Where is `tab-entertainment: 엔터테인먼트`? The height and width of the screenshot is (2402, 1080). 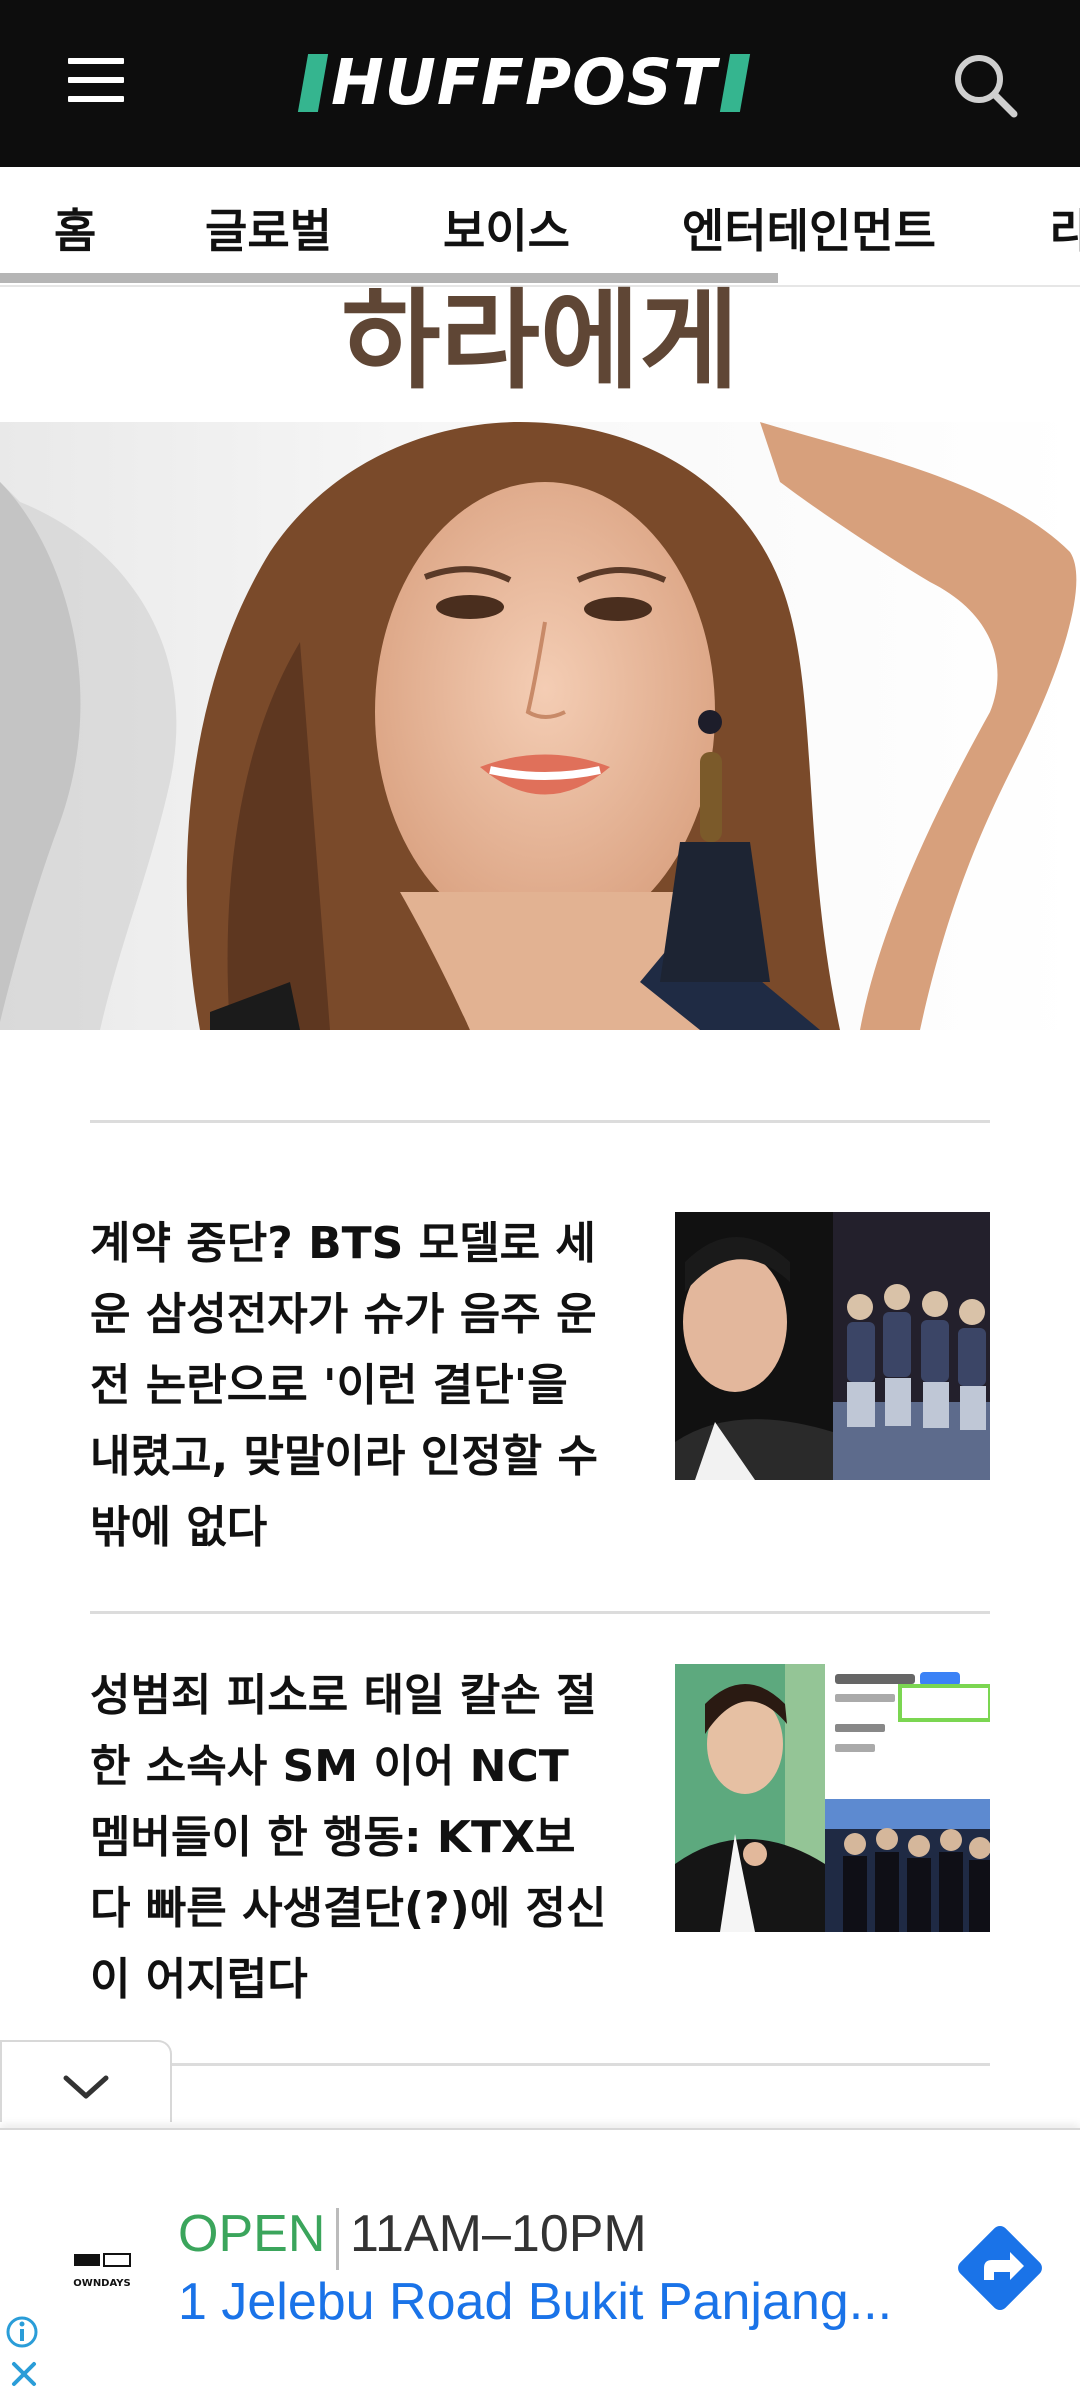
tab-entertainment: 엔터테인먼트 is located at coordinates (809, 228).